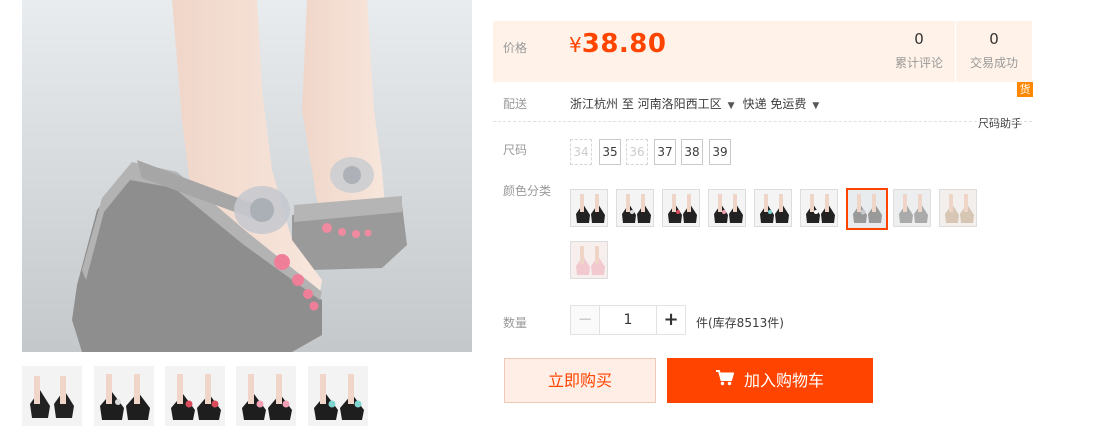 Image resolution: width=1103 pixels, height=446 pixels. What do you see at coordinates (637, 152) in the screenshot?
I see `size-option-36: 36` at bounding box center [637, 152].